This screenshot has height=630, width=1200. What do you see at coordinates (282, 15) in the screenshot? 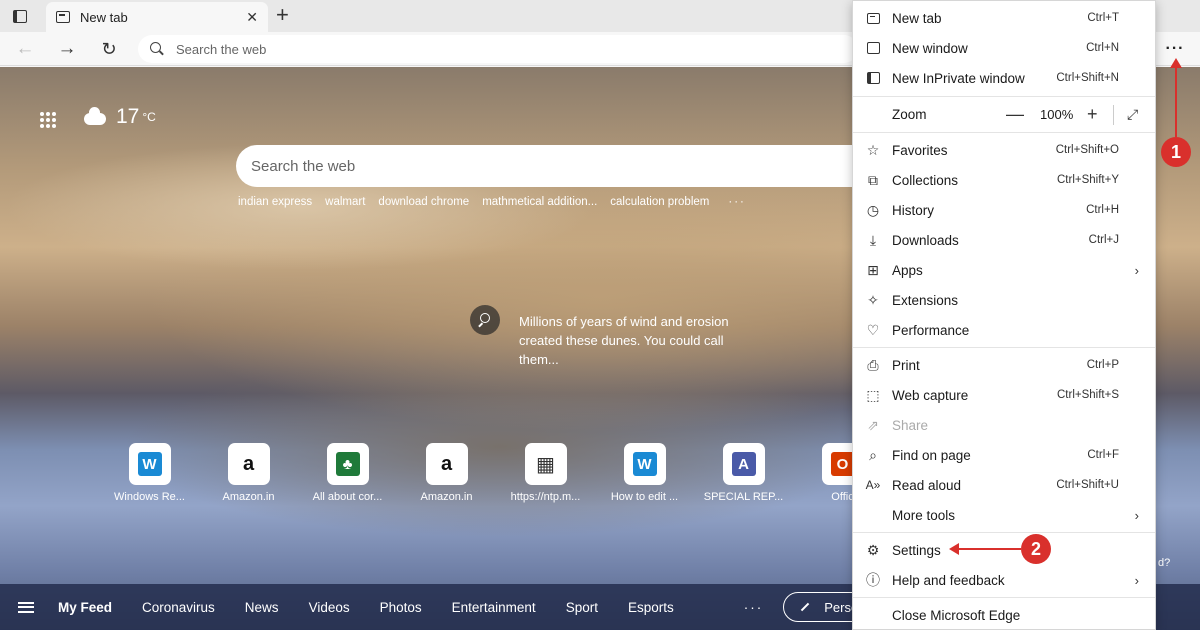
I see `new-tab-button: +` at bounding box center [282, 15].